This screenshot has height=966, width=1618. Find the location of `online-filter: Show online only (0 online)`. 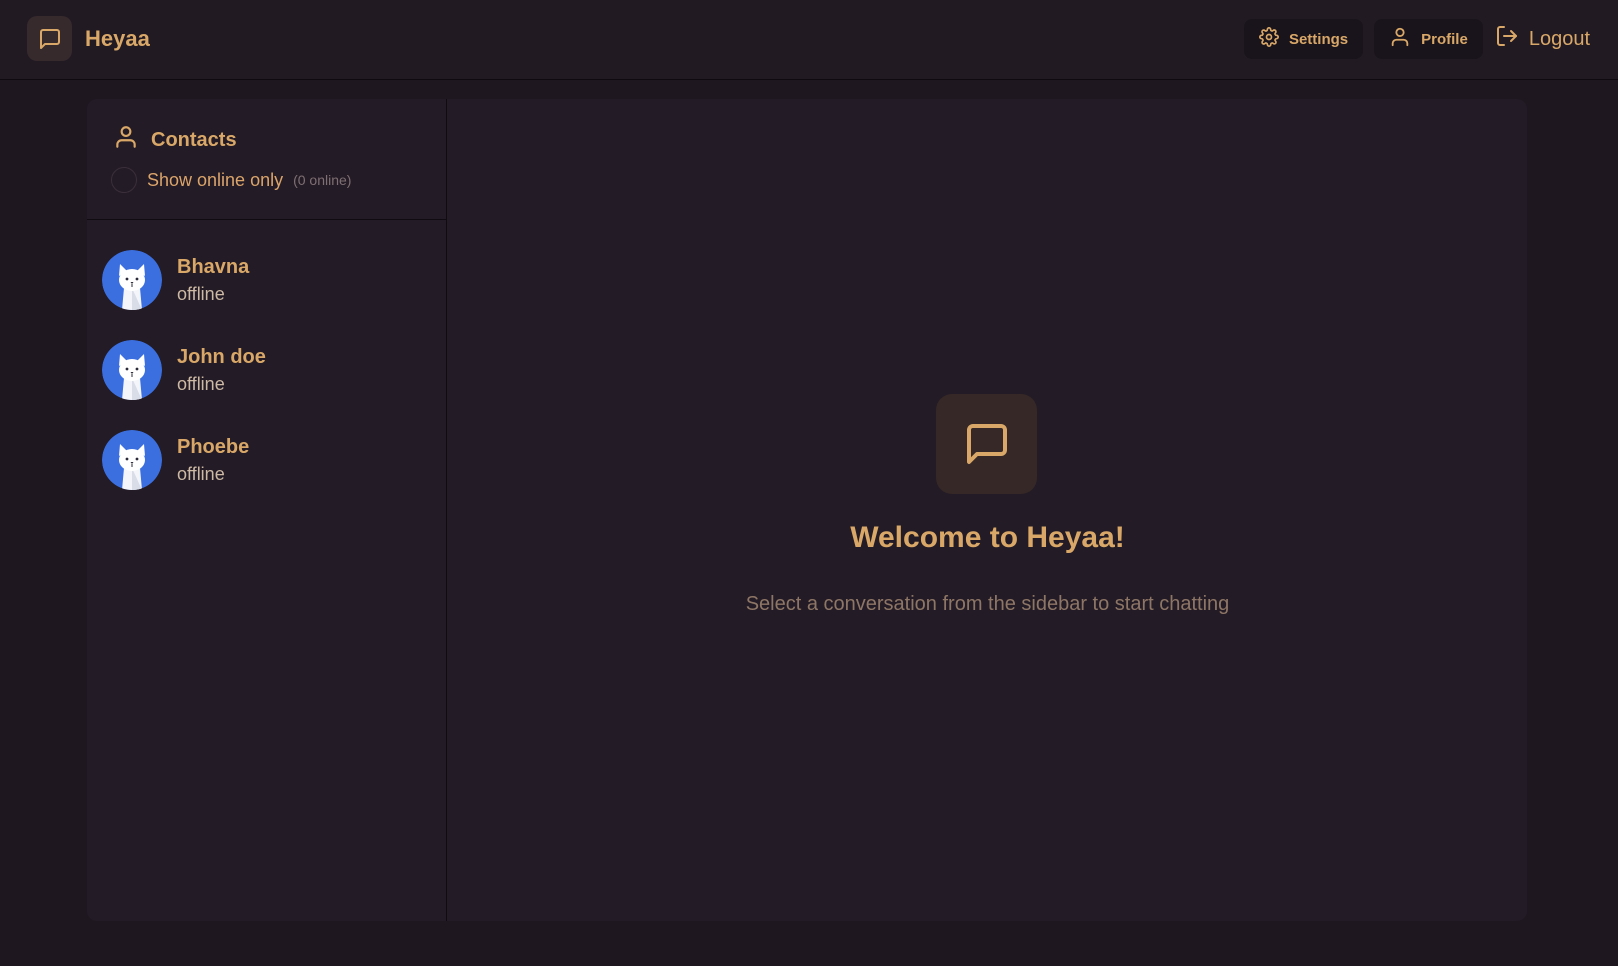

online-filter: Show online only (0 online) is located at coordinates (278, 180).